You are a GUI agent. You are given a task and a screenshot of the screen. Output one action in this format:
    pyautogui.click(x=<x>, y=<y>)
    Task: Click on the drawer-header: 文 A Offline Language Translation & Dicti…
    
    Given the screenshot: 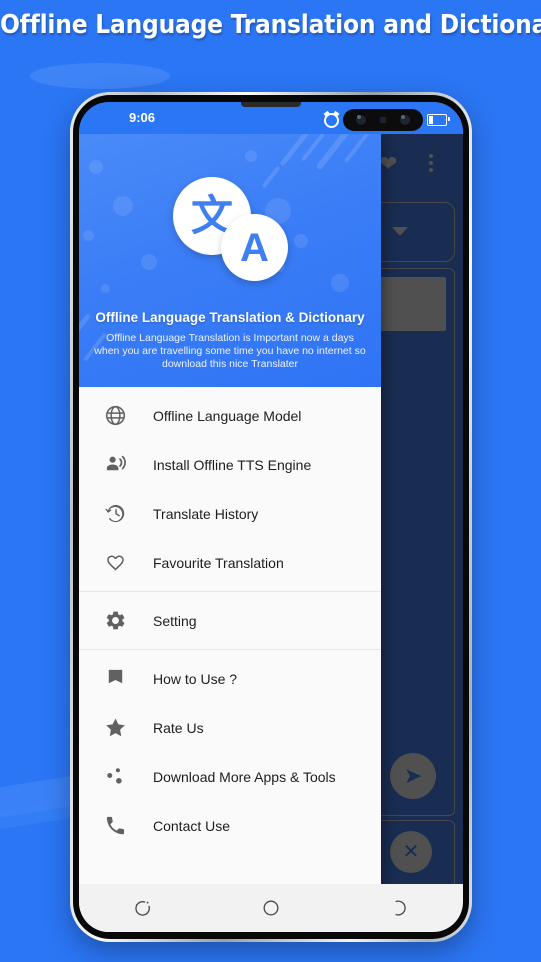 What is the action you would take?
    pyautogui.click(x=230, y=260)
    